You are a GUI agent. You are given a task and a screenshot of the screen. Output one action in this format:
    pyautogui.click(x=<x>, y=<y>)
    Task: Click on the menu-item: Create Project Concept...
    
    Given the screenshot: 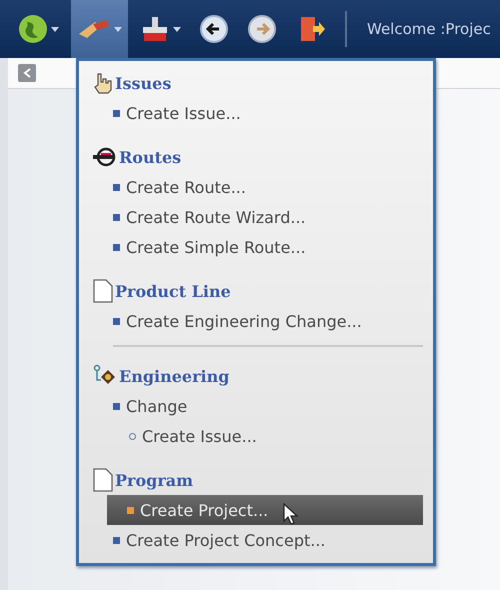 What is the action you would take?
    pyautogui.click(x=258, y=540)
    